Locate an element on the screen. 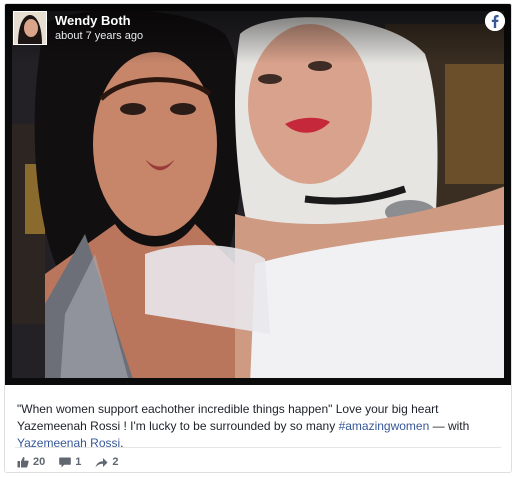 This screenshot has width=516, height=477. comment-bubble-icon is located at coordinates (65, 462).